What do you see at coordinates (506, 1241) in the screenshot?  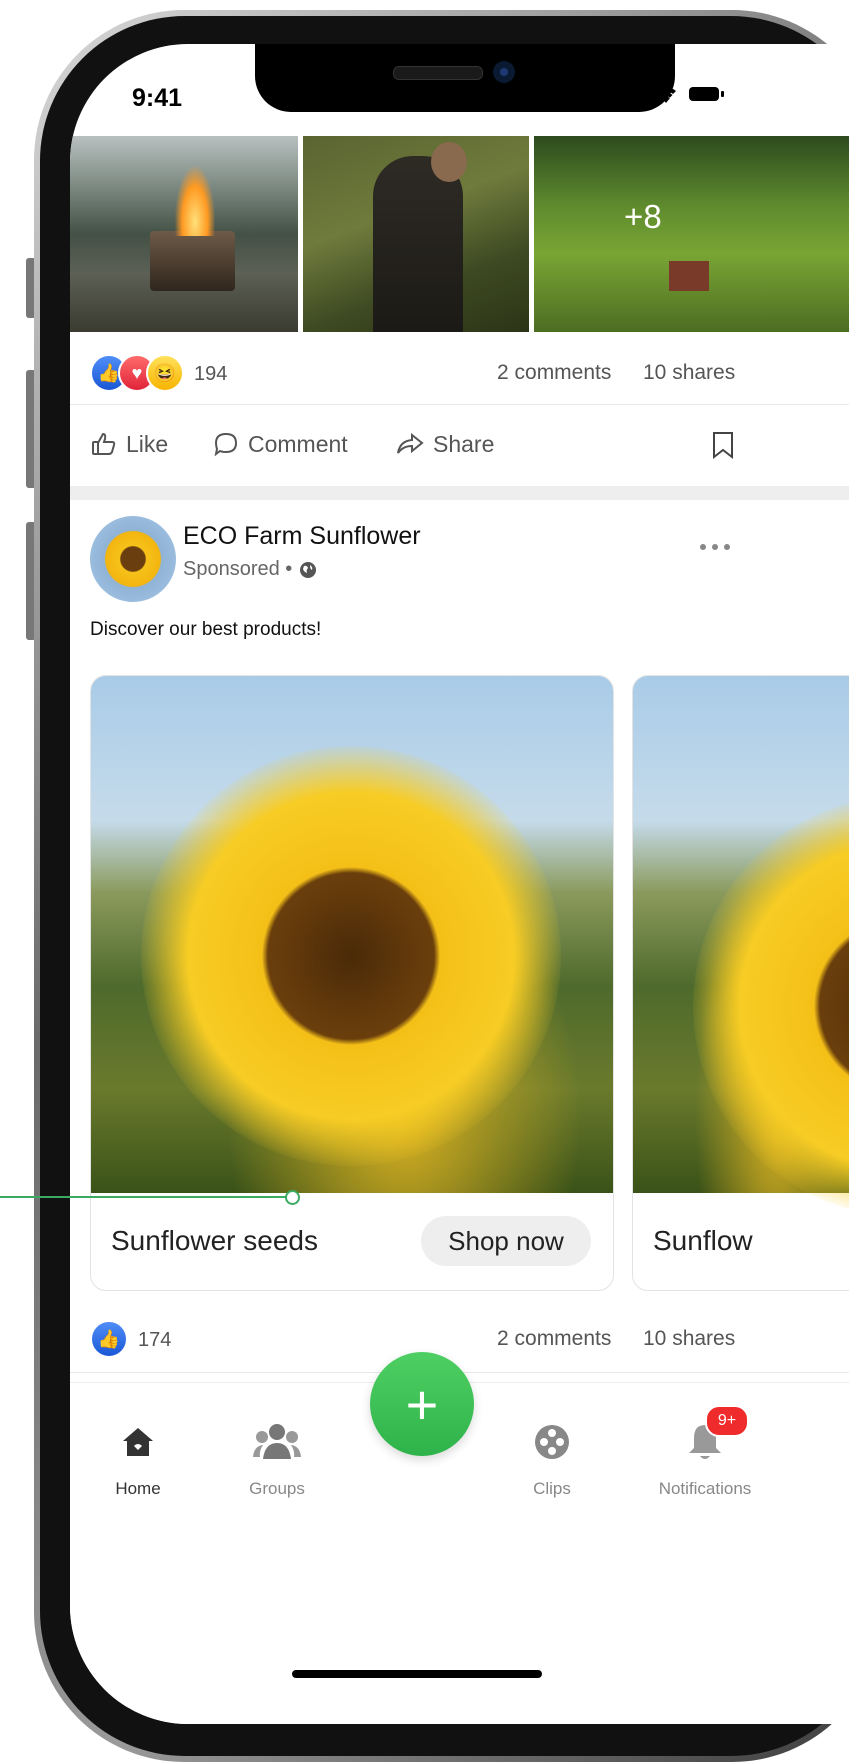 I see `shop-now-button: Shop now` at bounding box center [506, 1241].